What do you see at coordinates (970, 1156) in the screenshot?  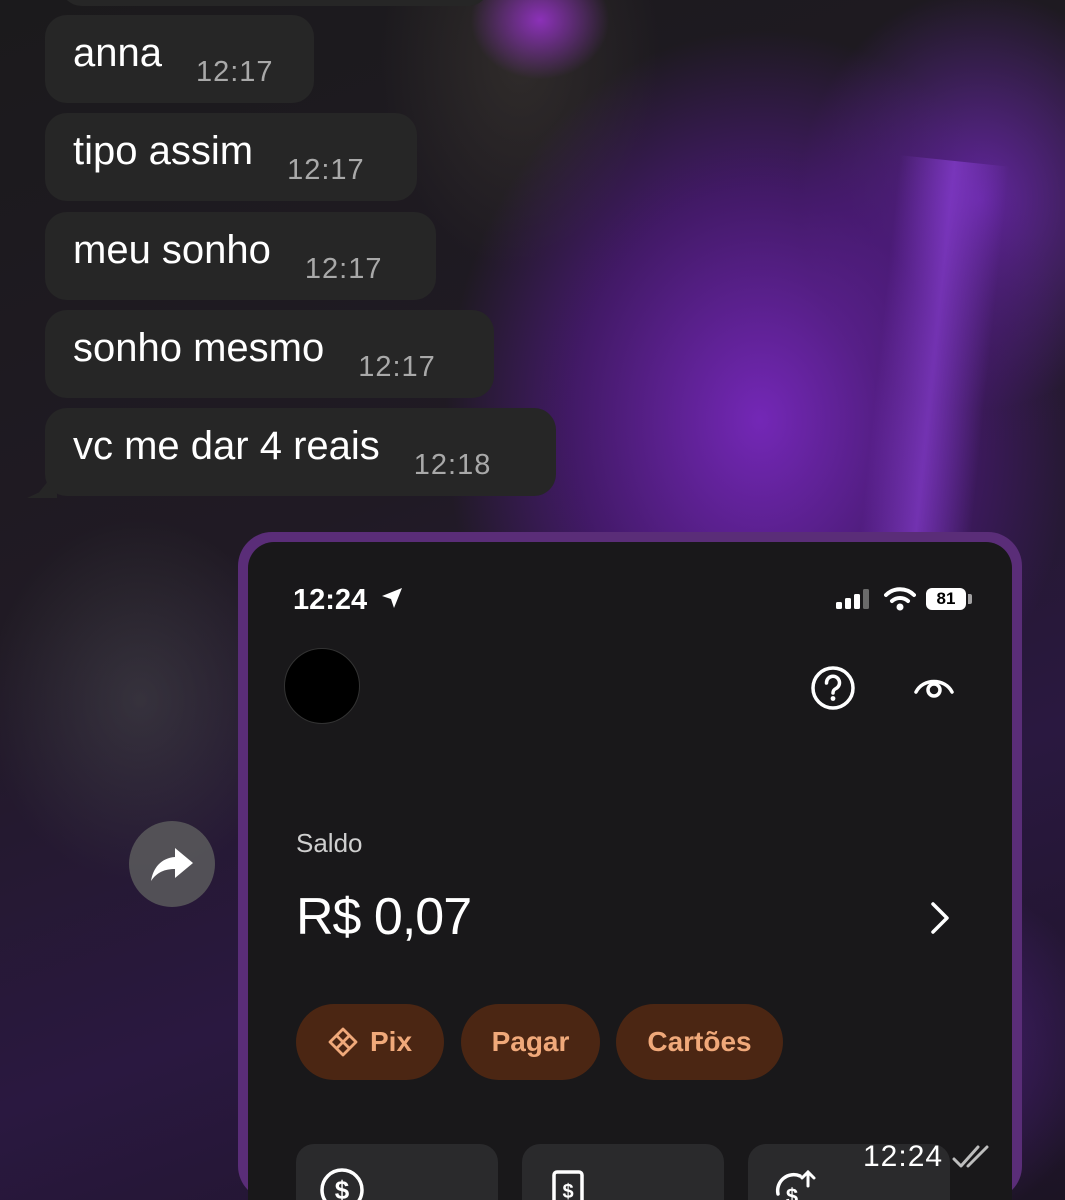 I see `read-double-check-icon` at bounding box center [970, 1156].